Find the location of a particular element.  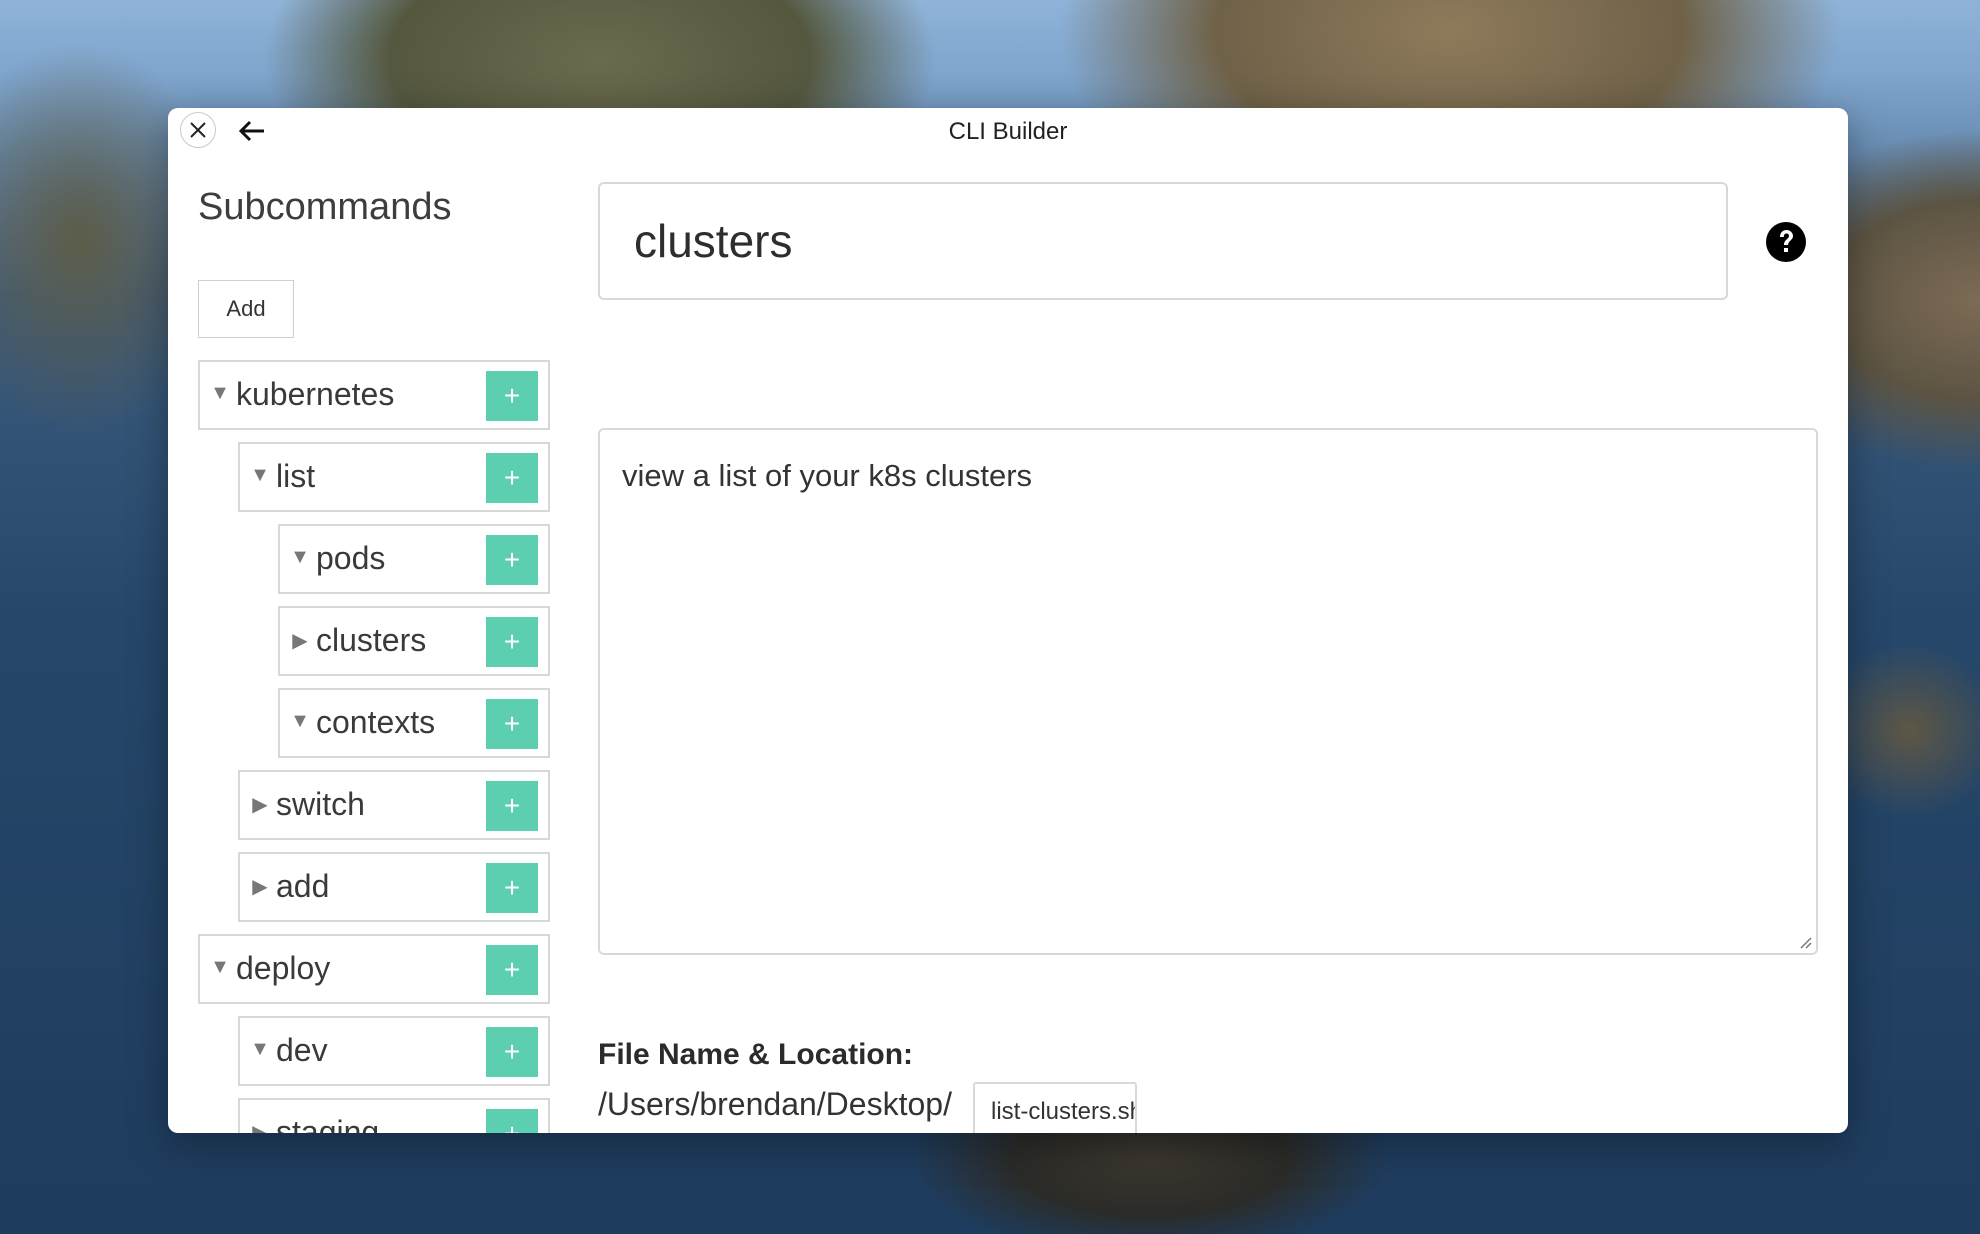

description-text: view a list of your k8s clusters is located at coordinates (827, 475).